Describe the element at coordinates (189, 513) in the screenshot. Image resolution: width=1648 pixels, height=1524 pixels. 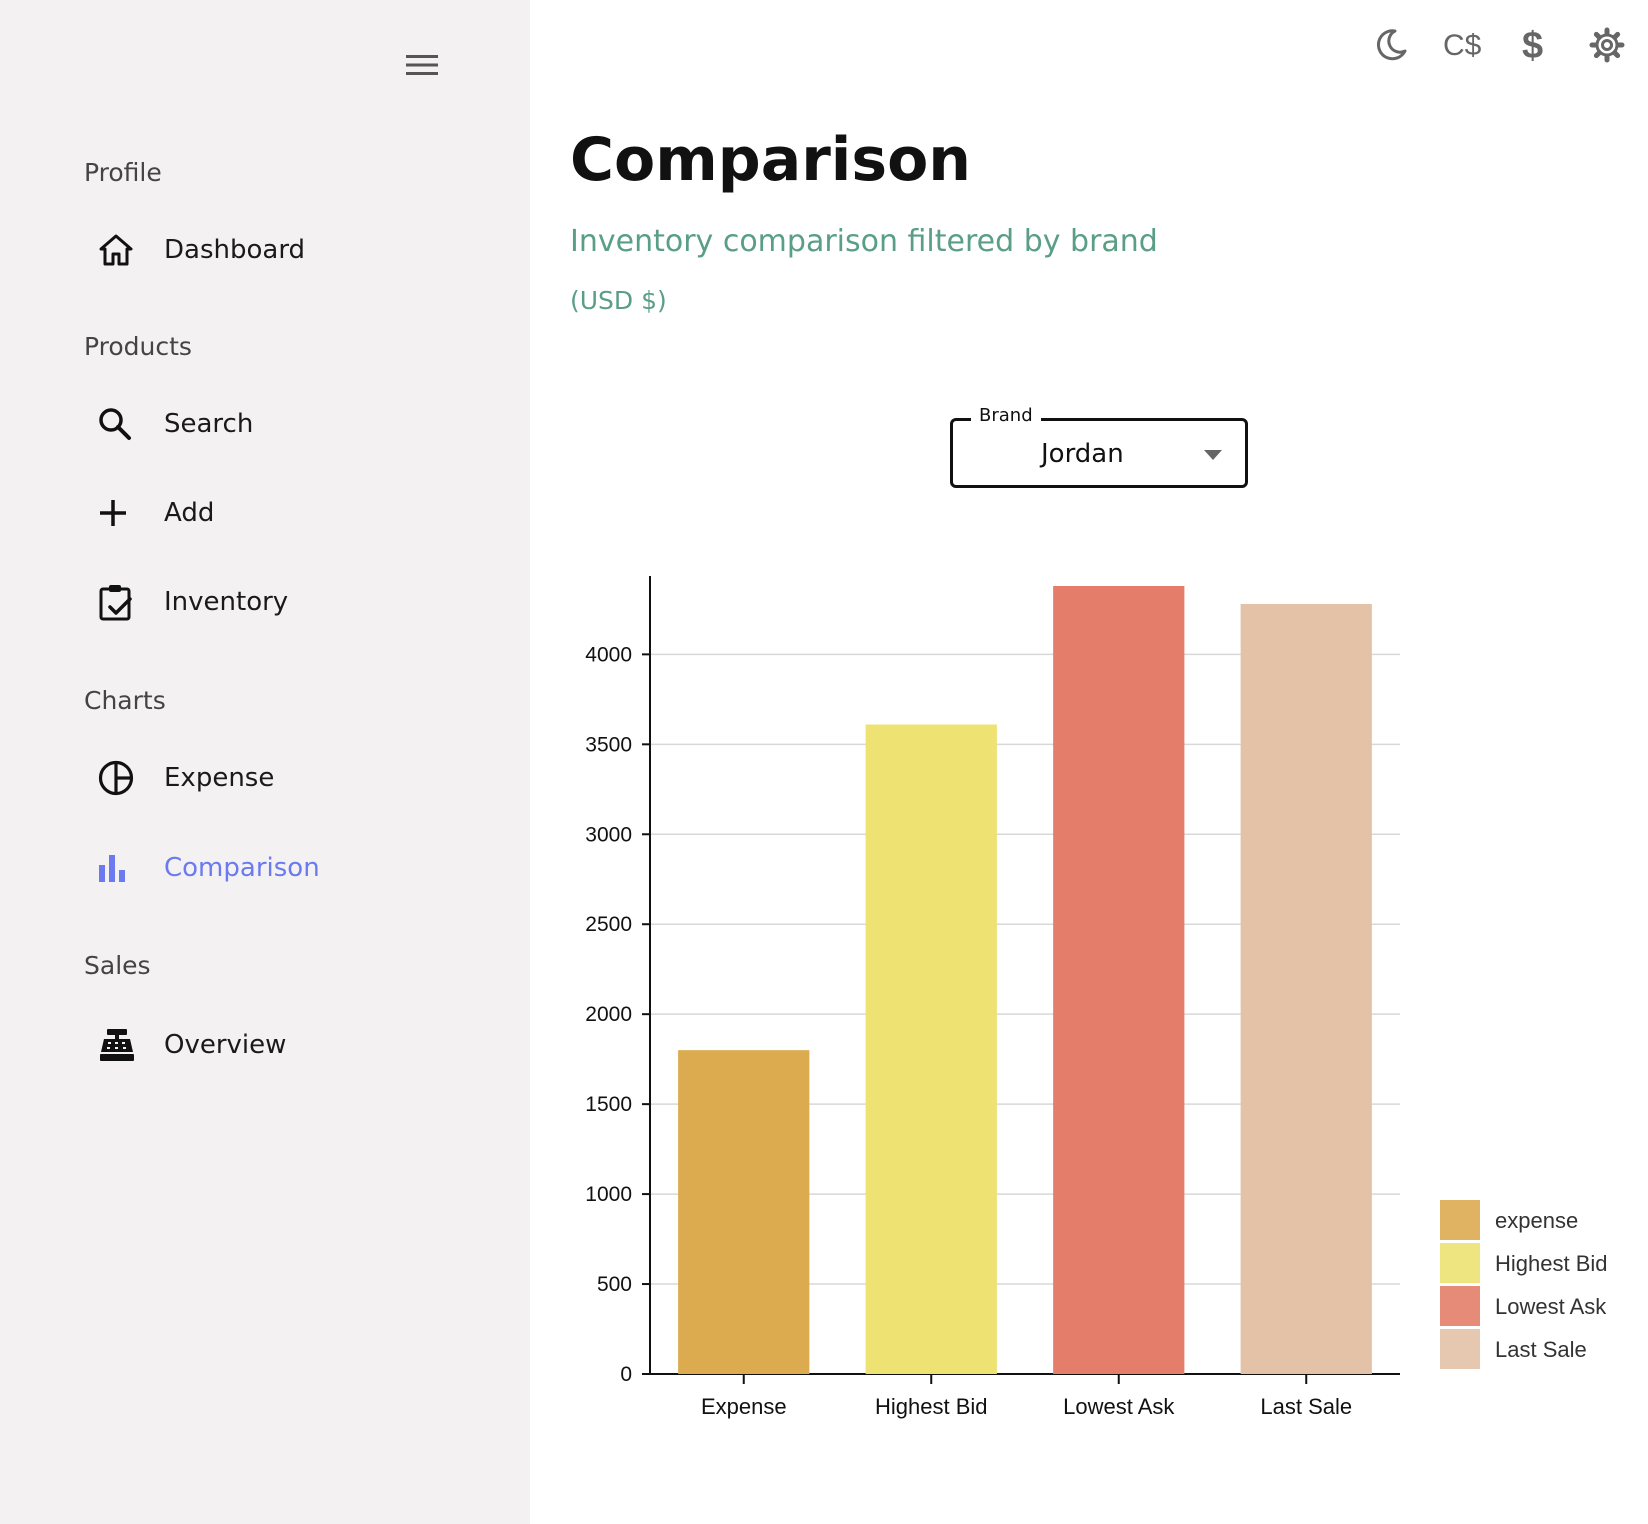
I see `sidebar-item-label: Add` at that location.